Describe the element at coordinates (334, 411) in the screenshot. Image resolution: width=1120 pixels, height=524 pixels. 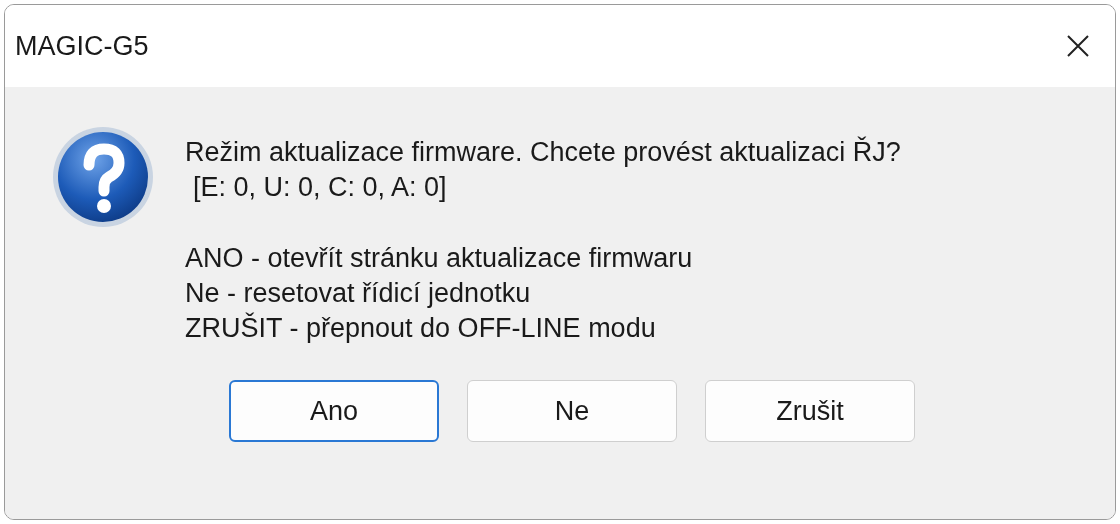
I see `dialog-button: Ano` at that location.